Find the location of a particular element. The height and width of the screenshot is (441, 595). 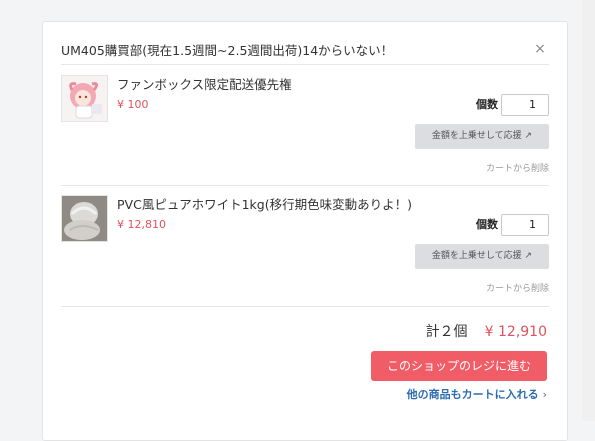

scrollbar is located at coordinates (588, 210).